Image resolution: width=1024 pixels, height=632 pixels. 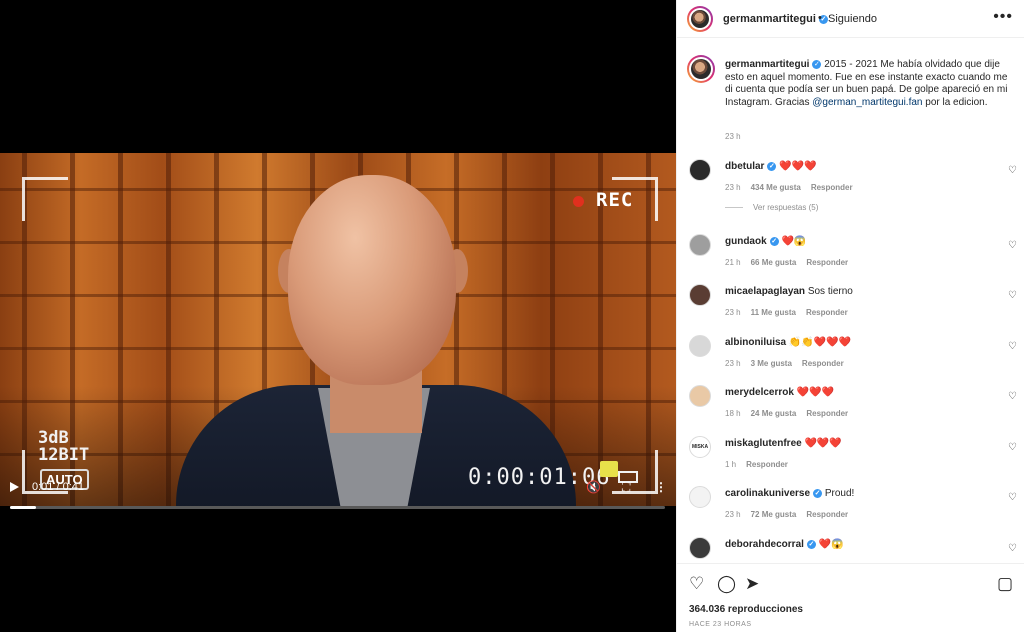 I want to click on author-username: germanmartitegui ✓, so click(x=775, y=19).